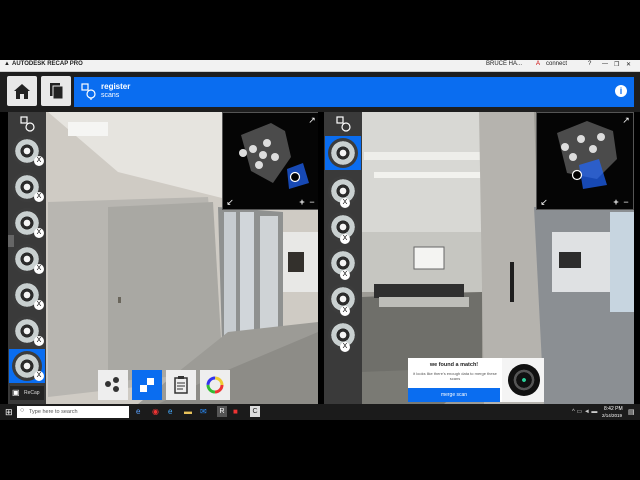 This screenshot has width=640, height=480. I want to click on cube-icon: ▣, so click(16, 392).